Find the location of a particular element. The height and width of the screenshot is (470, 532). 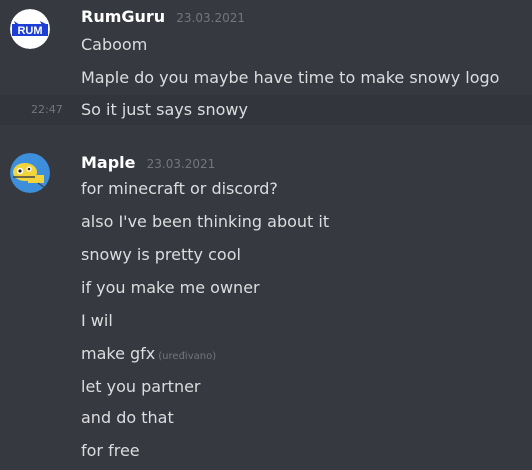

message-text: let you partner is located at coordinates (141, 386).